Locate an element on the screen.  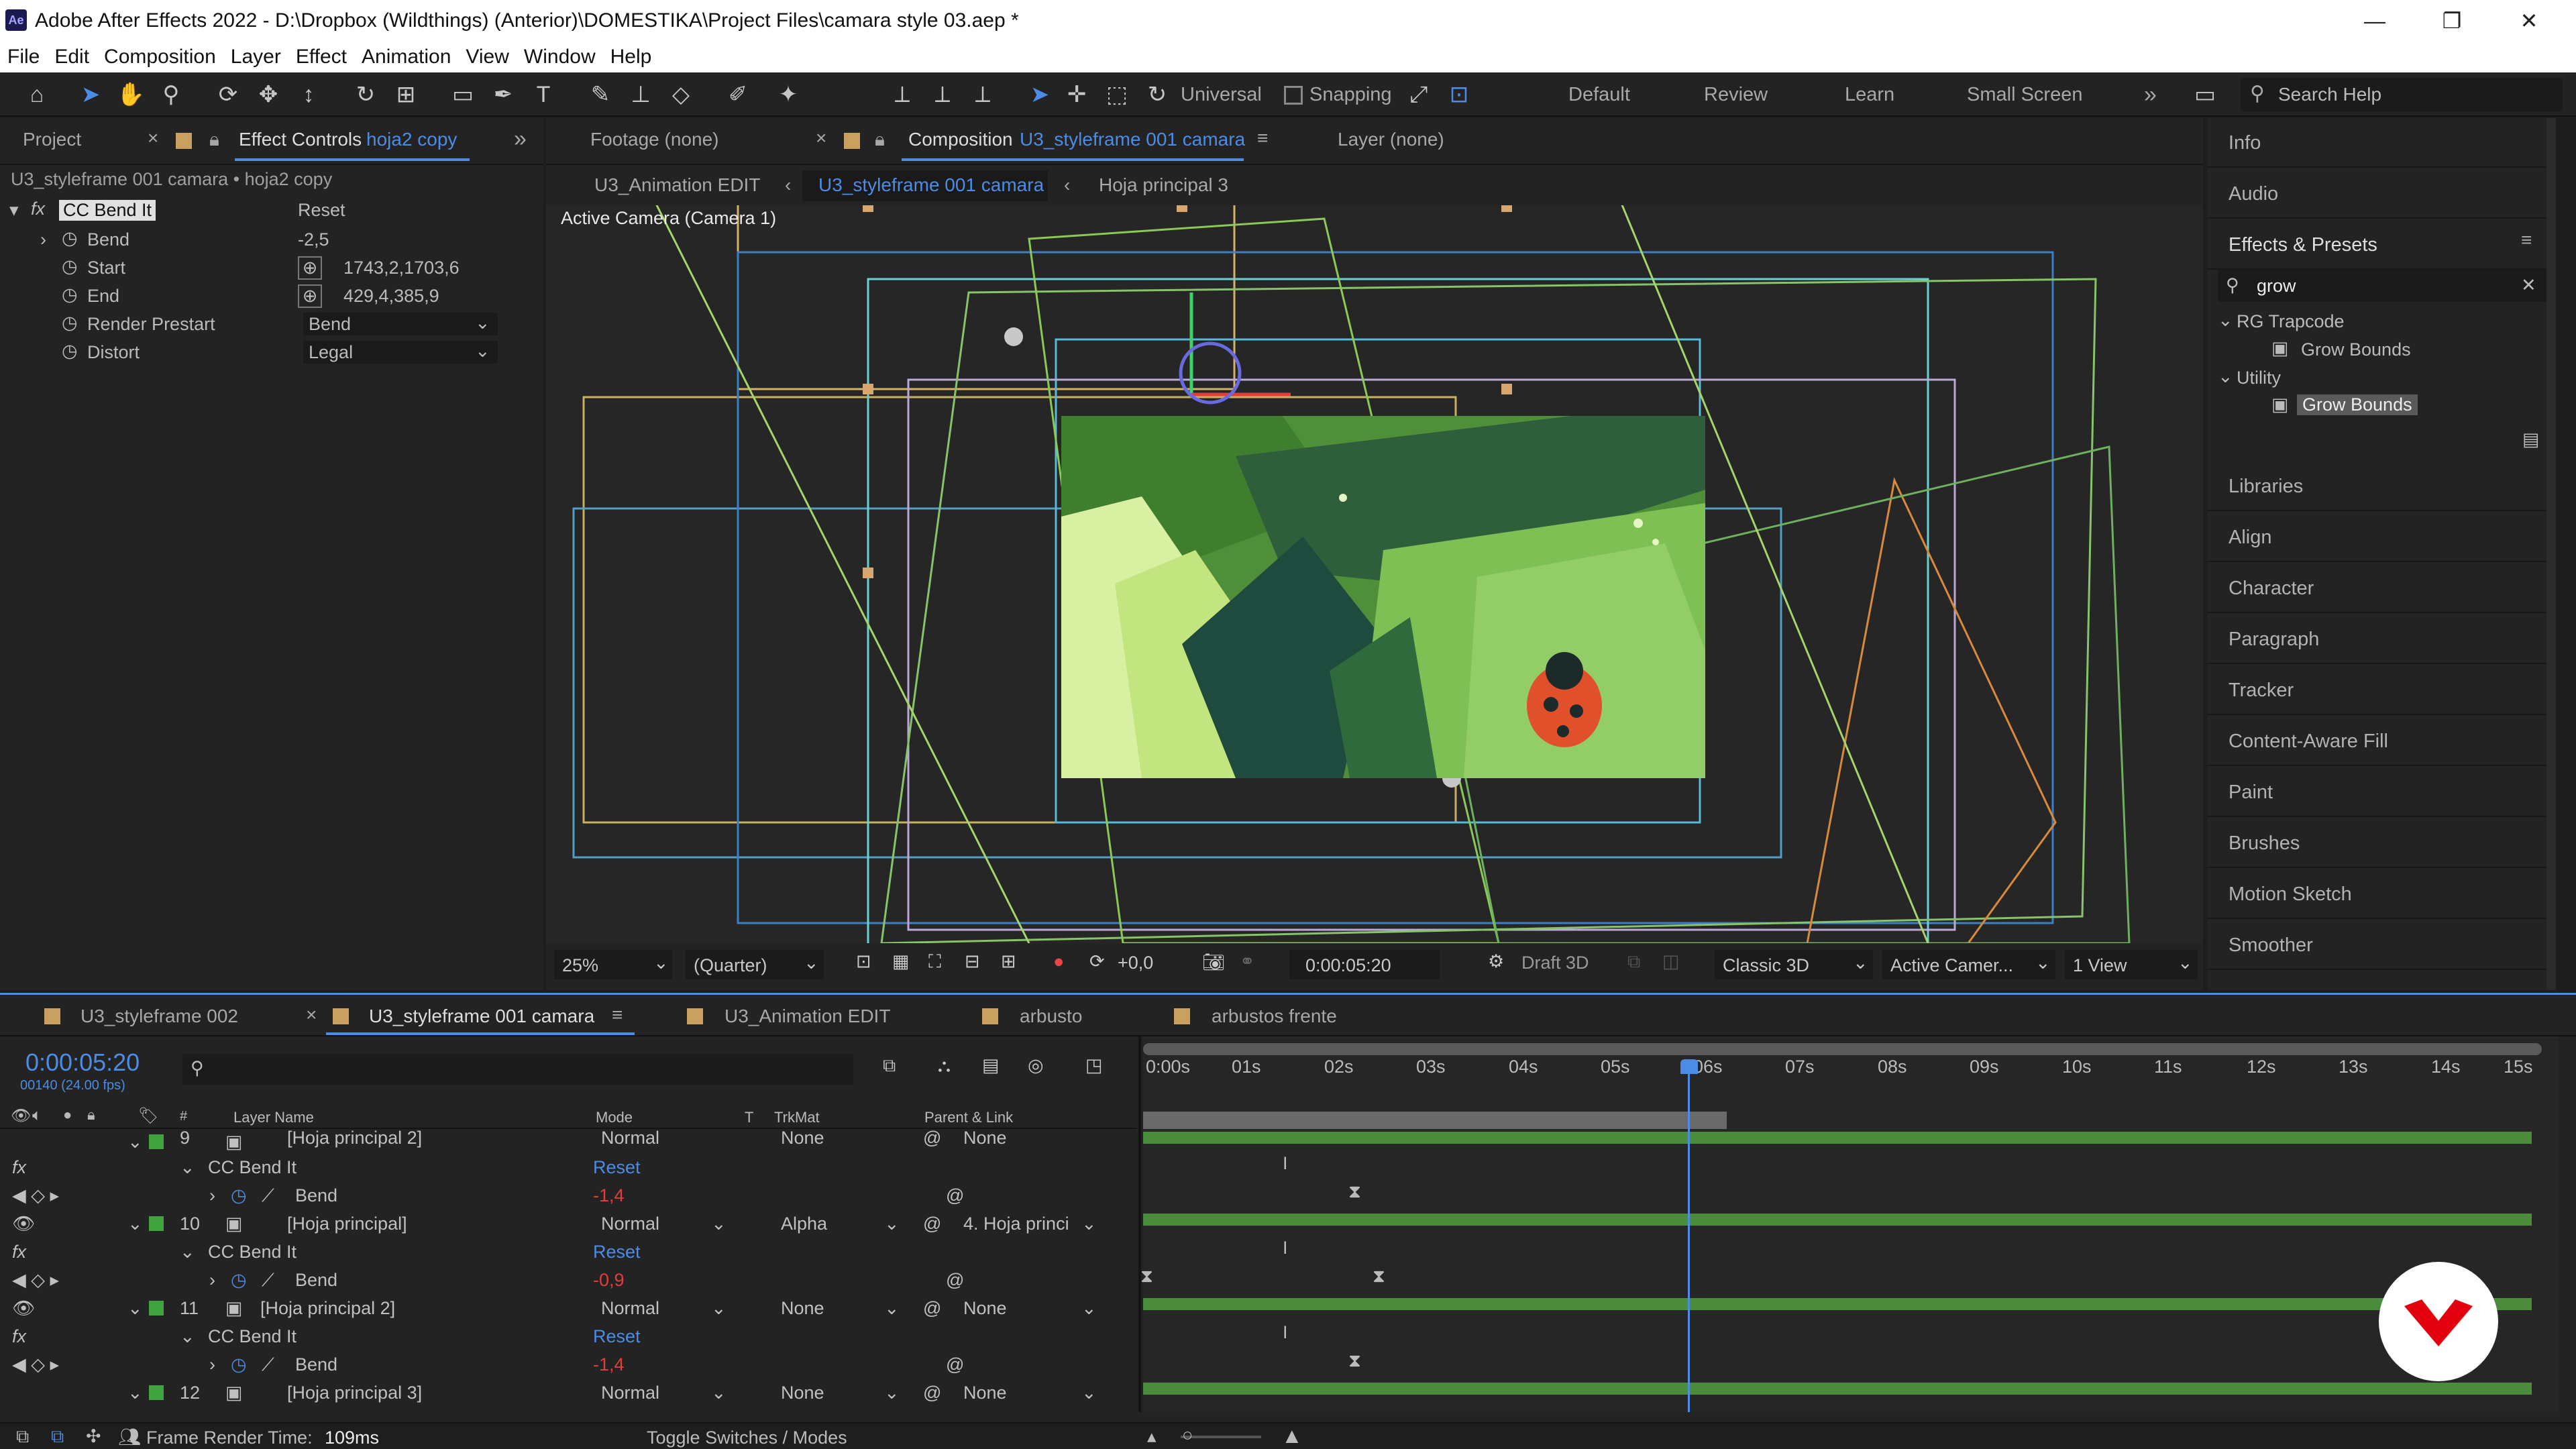
snapping-label: Snapping is located at coordinates (1350, 94).